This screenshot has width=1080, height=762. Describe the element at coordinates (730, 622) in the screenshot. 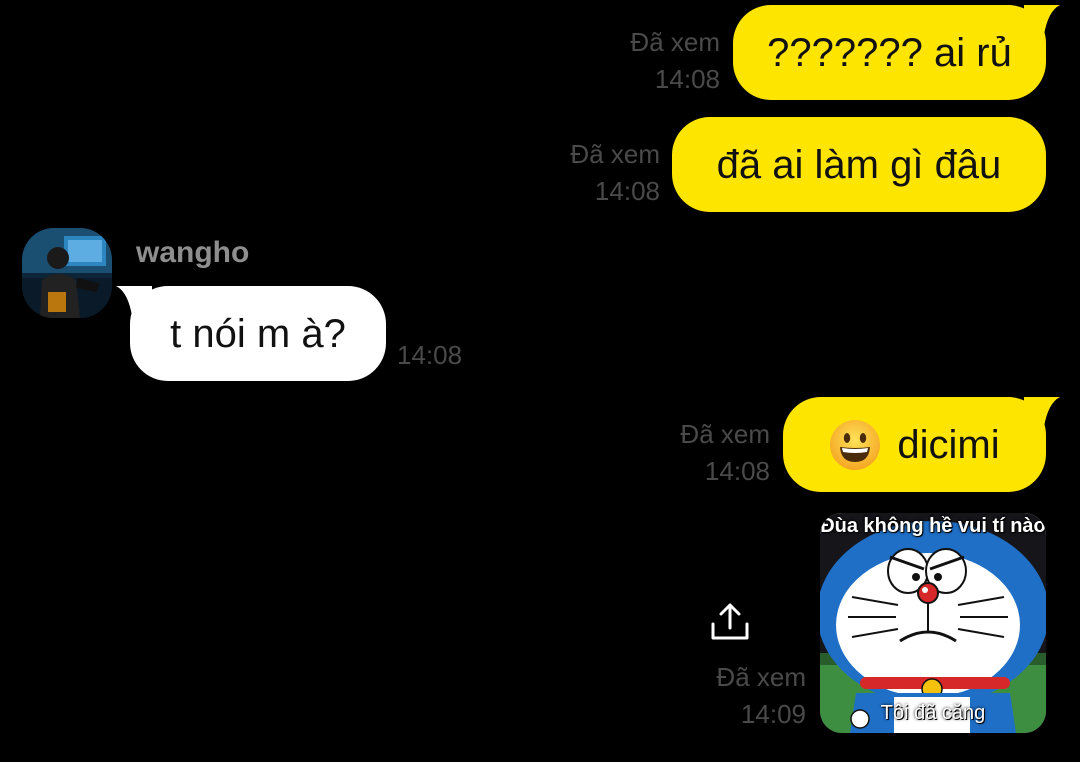

I see `share-icon` at that location.